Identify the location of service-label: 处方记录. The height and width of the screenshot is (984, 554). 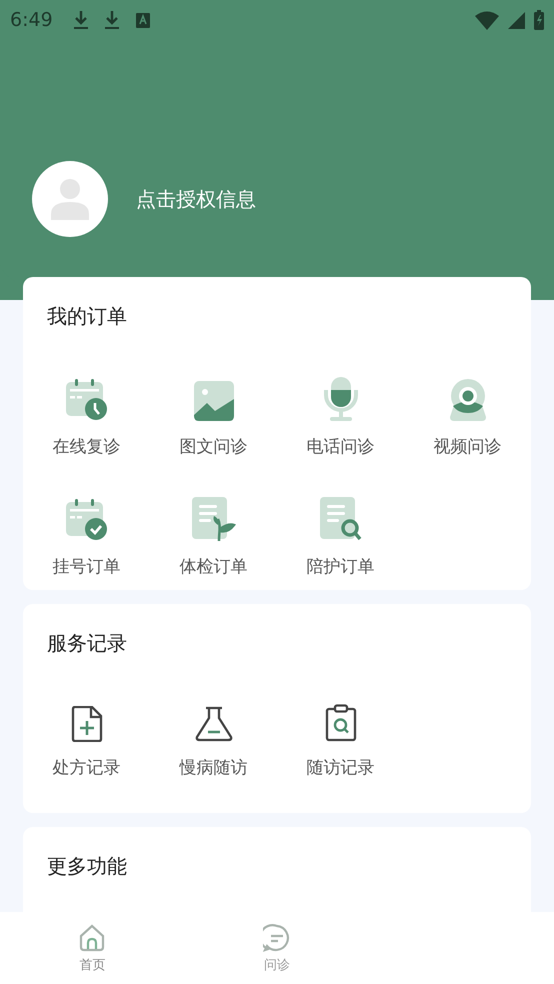
(86, 768).